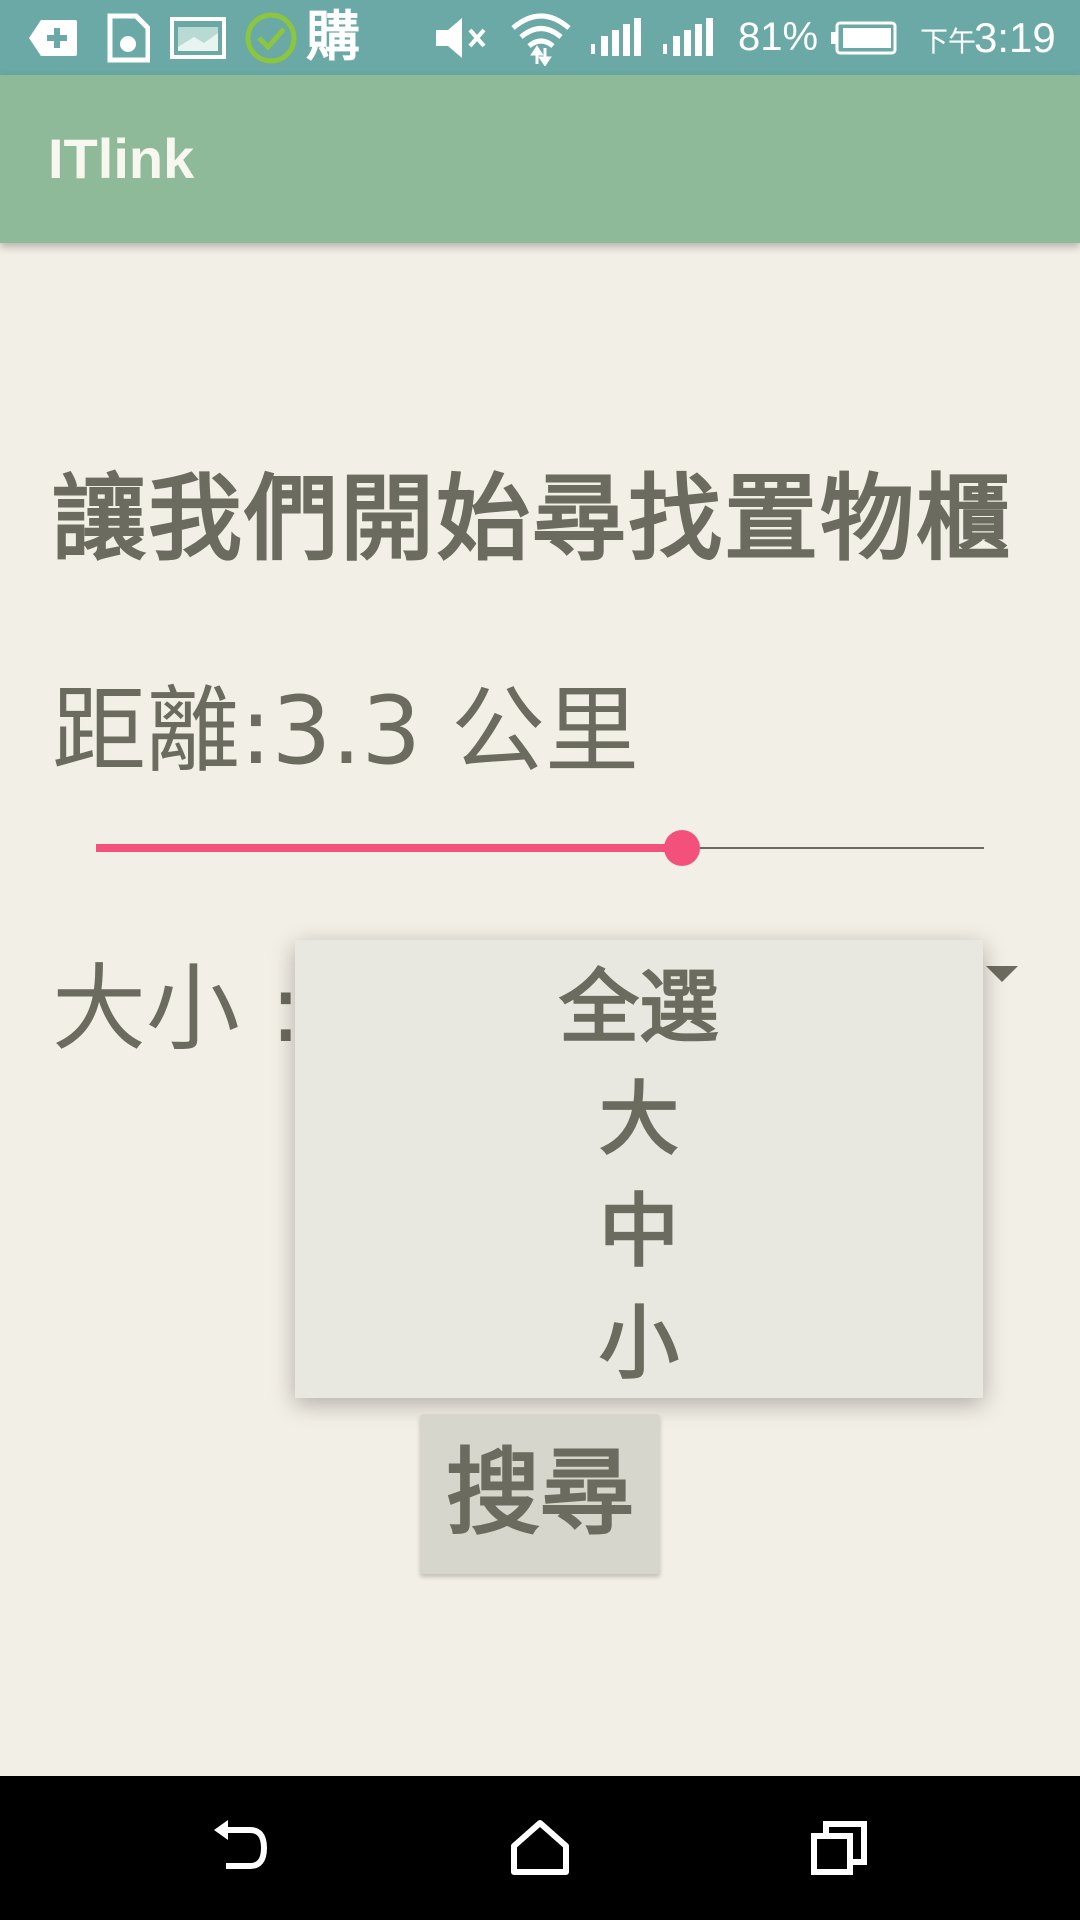 This screenshot has width=1080, height=1920. What do you see at coordinates (121, 158) in the screenshot?
I see `app-title: ITlink` at bounding box center [121, 158].